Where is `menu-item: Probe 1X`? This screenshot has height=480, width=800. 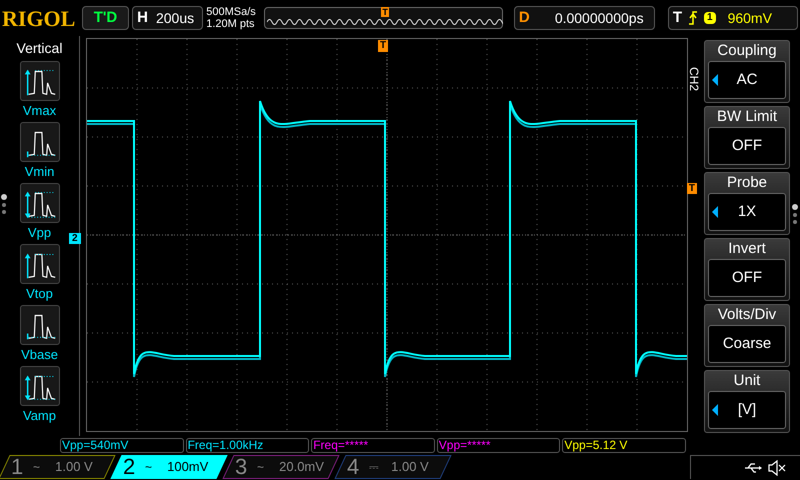 menu-item: Probe 1X is located at coordinates (747, 203).